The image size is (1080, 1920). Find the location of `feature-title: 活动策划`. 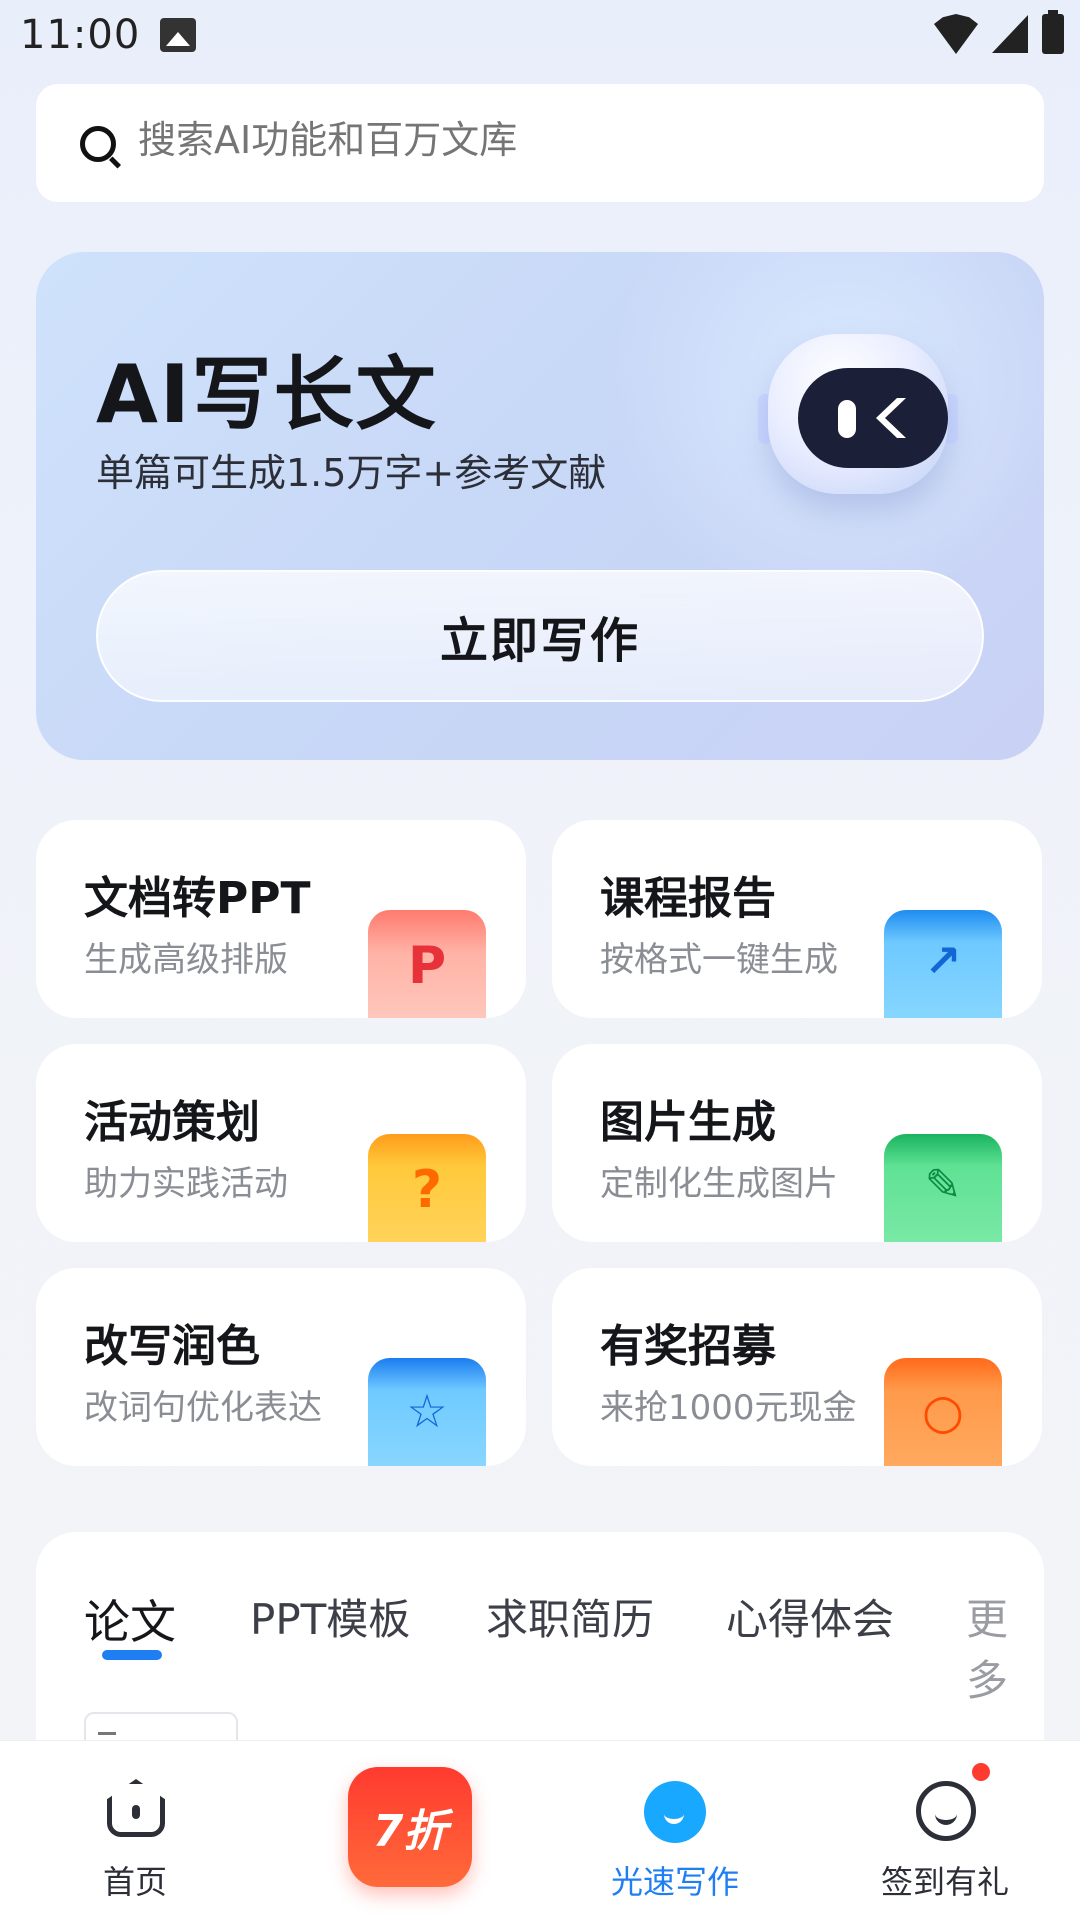

feature-title: 活动策划 is located at coordinates (172, 1122).